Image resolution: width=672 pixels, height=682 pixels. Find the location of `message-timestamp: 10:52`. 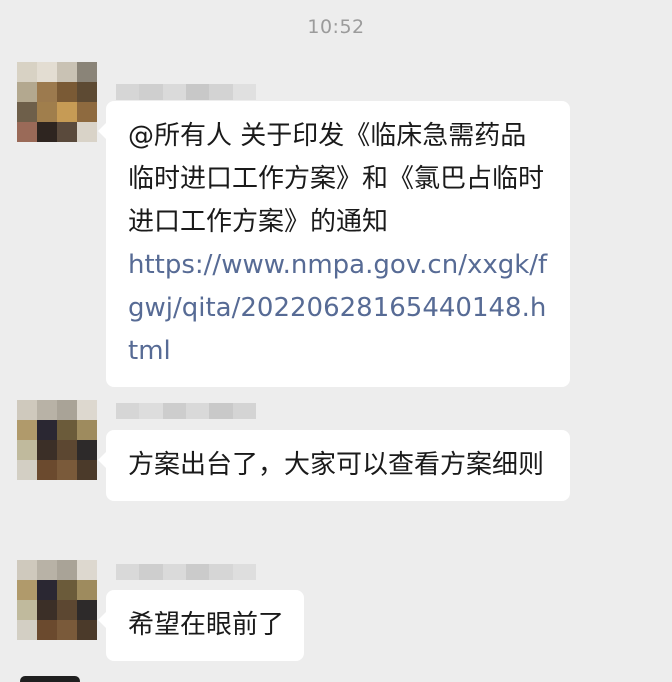

message-timestamp: 10:52 is located at coordinates (336, 27).